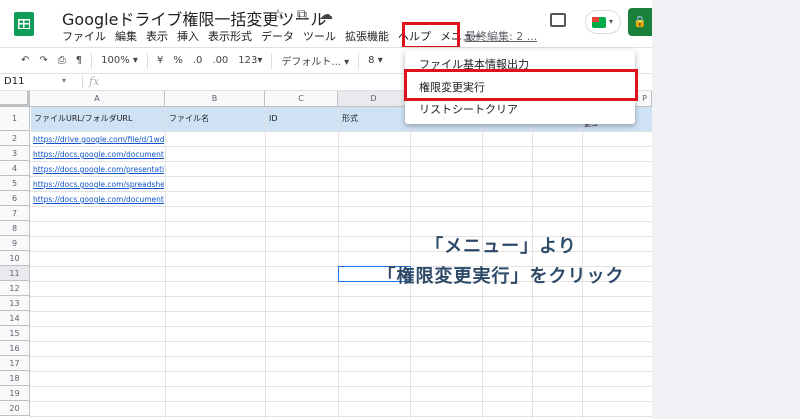 This screenshot has width=800, height=419. Describe the element at coordinates (98, 199) in the screenshot. I see `cell-link-5: https://docs.google.com/document/d/1l` at that location.